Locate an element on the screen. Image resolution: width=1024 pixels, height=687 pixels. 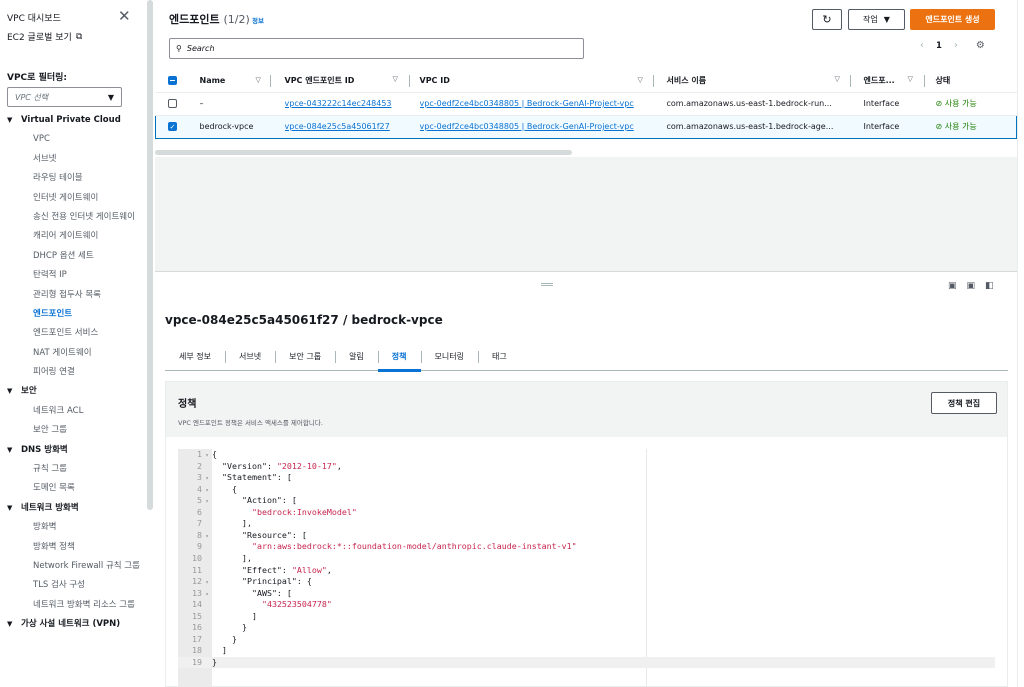
sidebar-item: 송신 전용 인터넷 게이트웨이 is located at coordinates (72, 217).